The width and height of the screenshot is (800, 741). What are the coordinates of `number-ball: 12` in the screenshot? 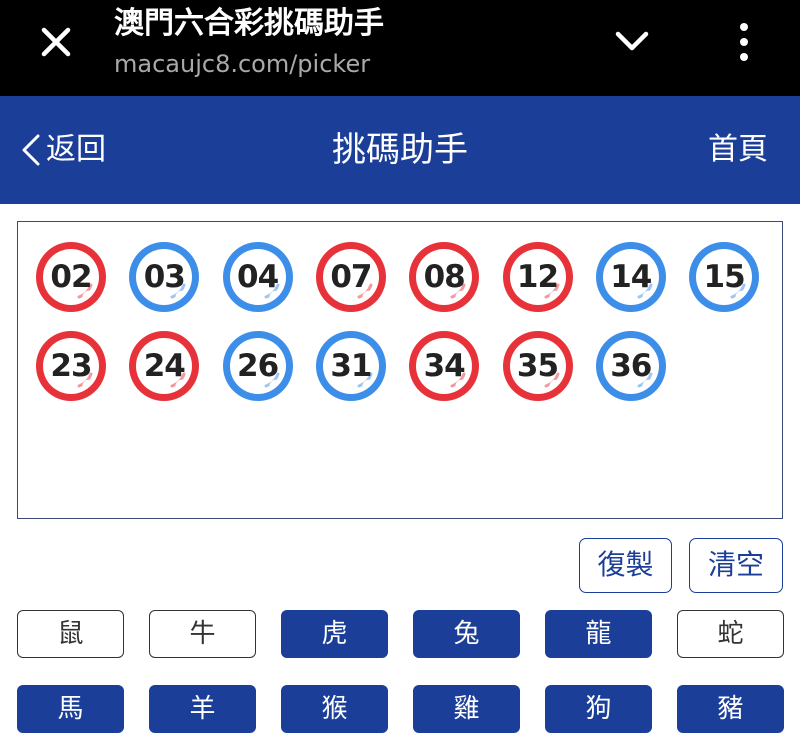 It's located at (538, 277).